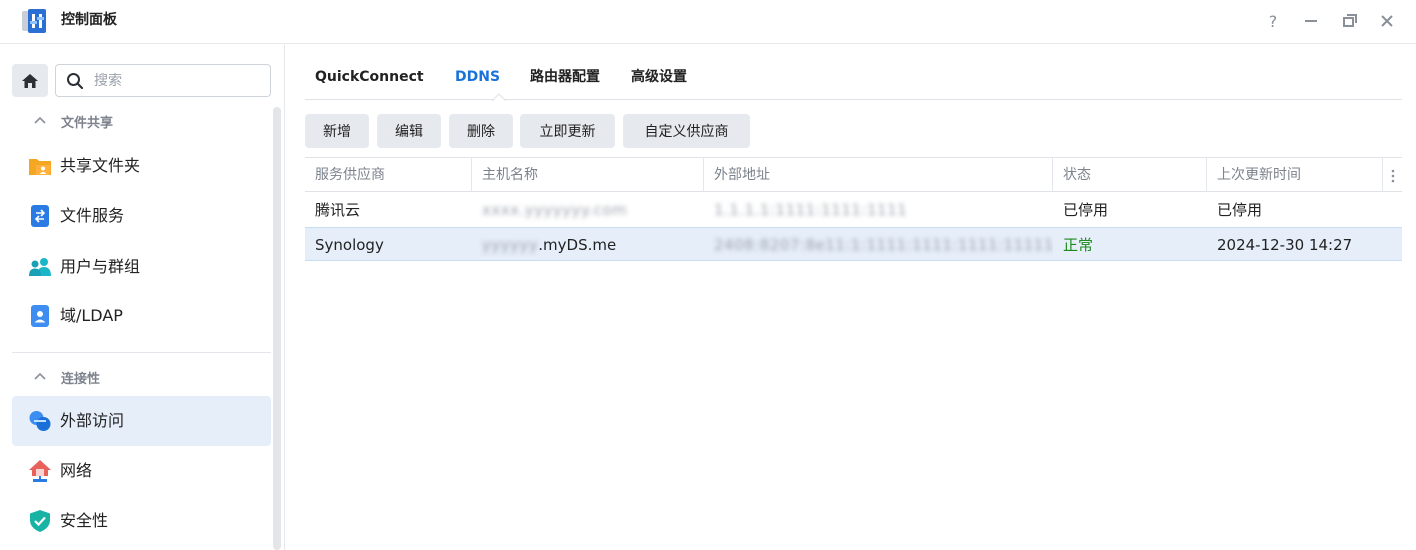  I want to click on table-header: 服务供应商 主机名称 外部地址 状态 上次更新时间, so click(853, 174).